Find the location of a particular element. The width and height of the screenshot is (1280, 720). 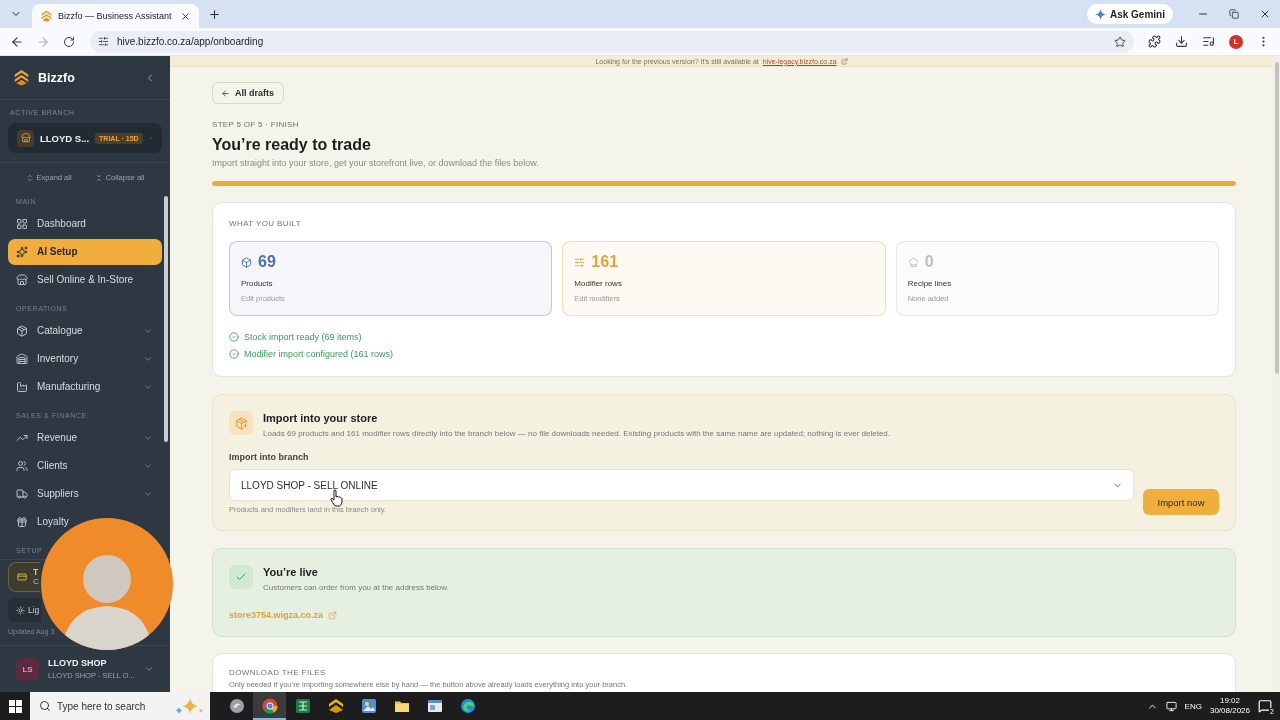

page-title: You’re ready to trade is located at coordinates (292, 145).